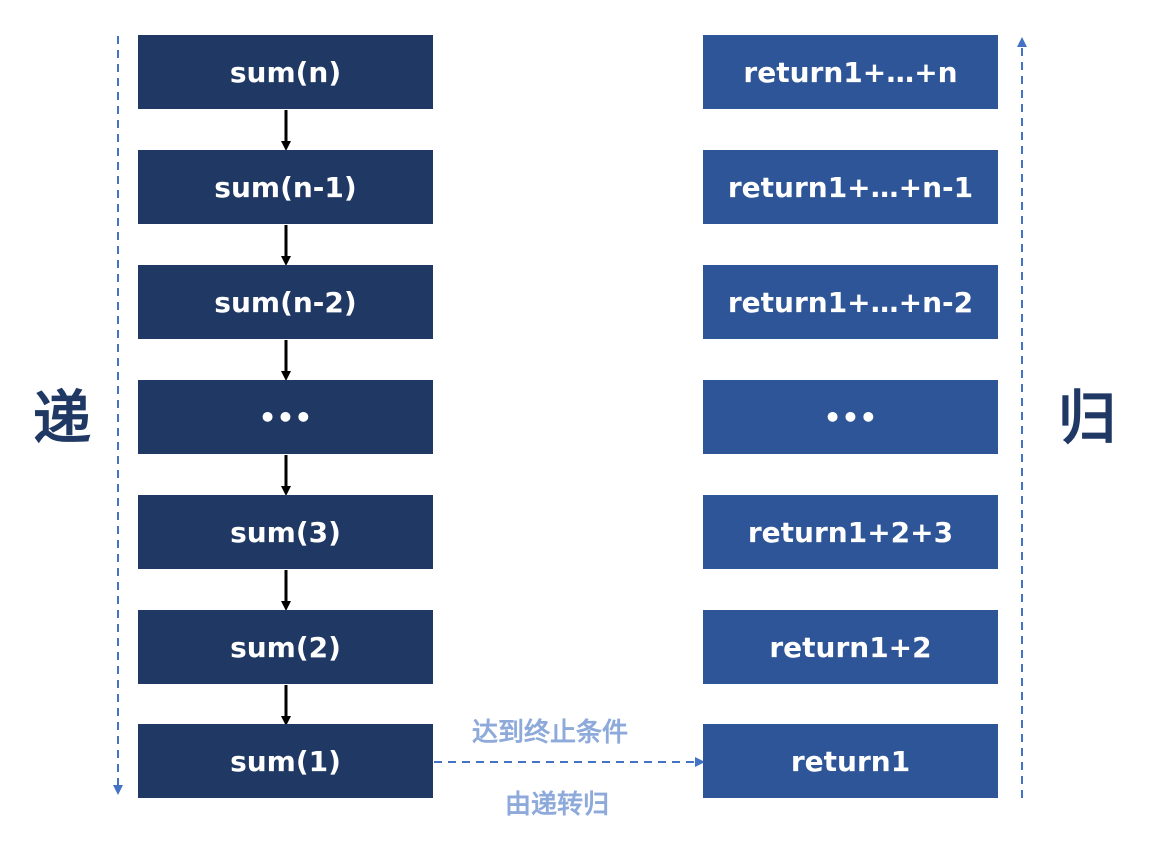 This screenshot has height=843, width=1149. What do you see at coordinates (850, 532) in the screenshot?
I see `return-box-3: return1+2+3` at bounding box center [850, 532].